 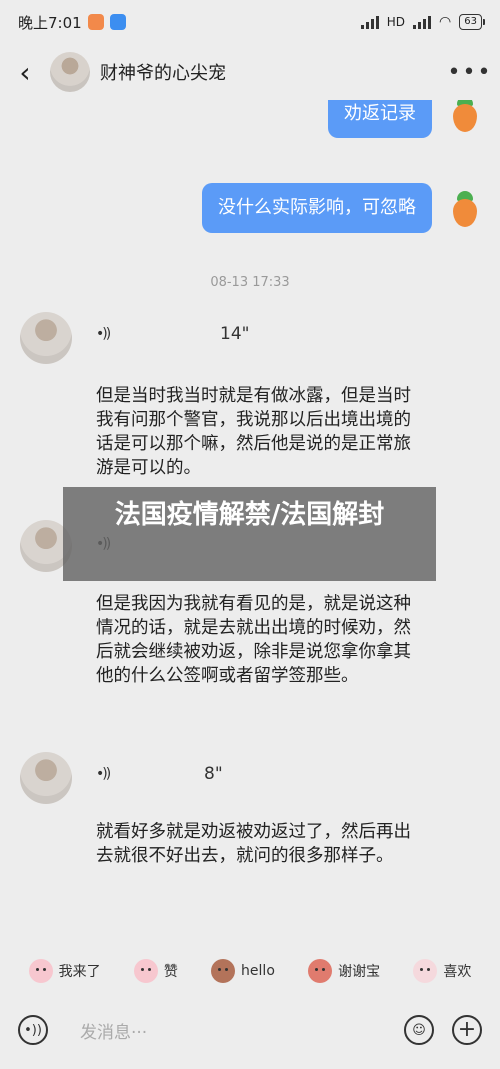 I want to click on outgoing-bubble: 没什么实际影响，可忽略, so click(x=317, y=208).